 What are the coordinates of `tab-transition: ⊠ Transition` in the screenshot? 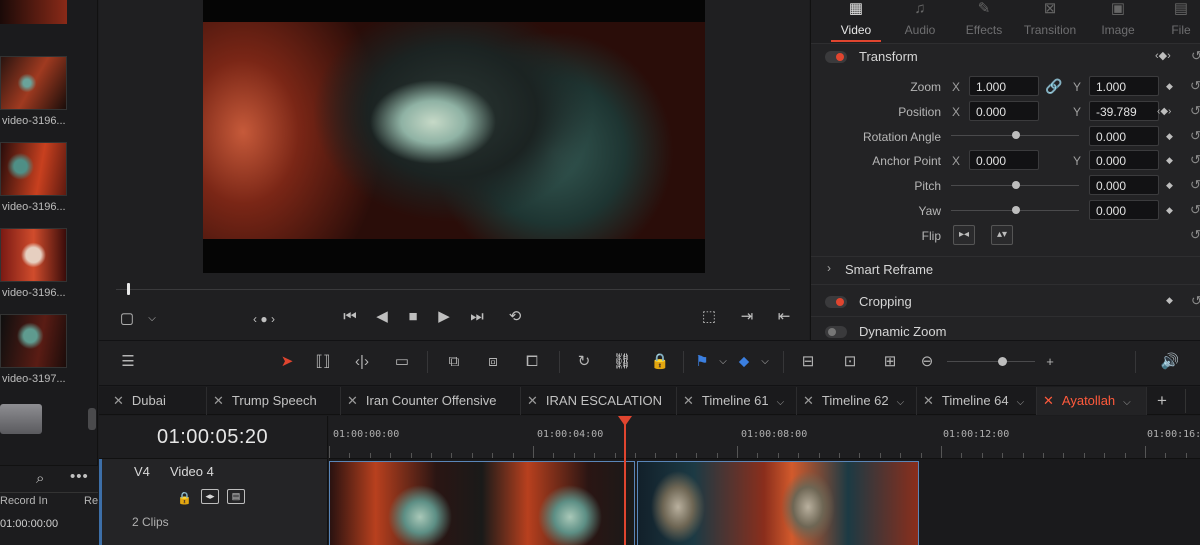 It's located at (1050, 21).